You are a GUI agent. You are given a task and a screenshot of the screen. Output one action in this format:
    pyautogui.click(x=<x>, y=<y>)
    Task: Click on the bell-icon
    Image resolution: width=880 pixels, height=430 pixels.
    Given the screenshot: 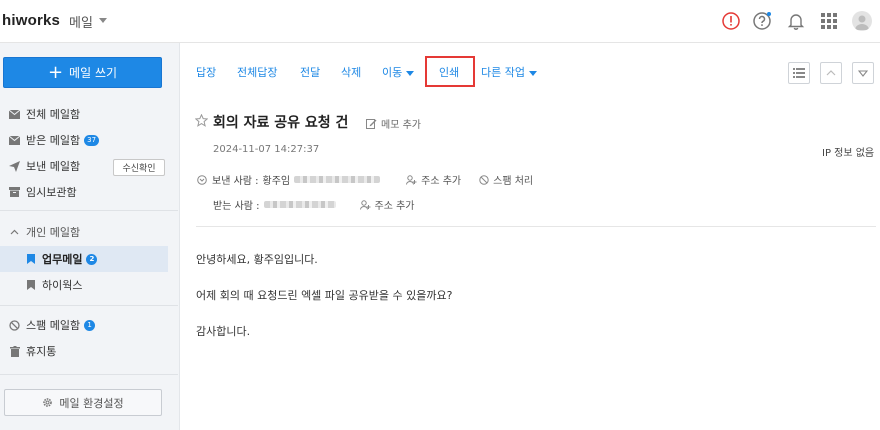 What is the action you would take?
    pyautogui.click(x=796, y=21)
    